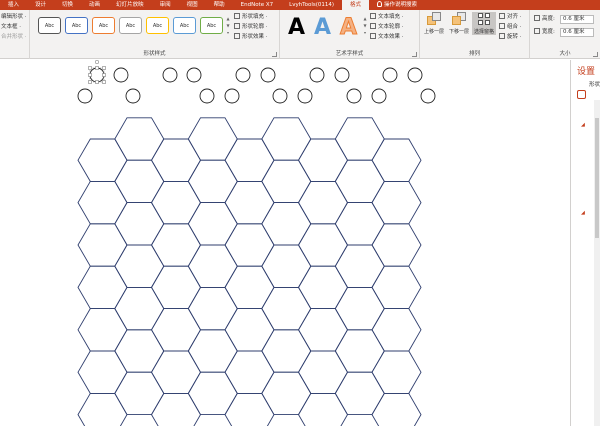 The height and width of the screenshot is (426, 600). I want to click on tab-help: 帮助, so click(219, 5).